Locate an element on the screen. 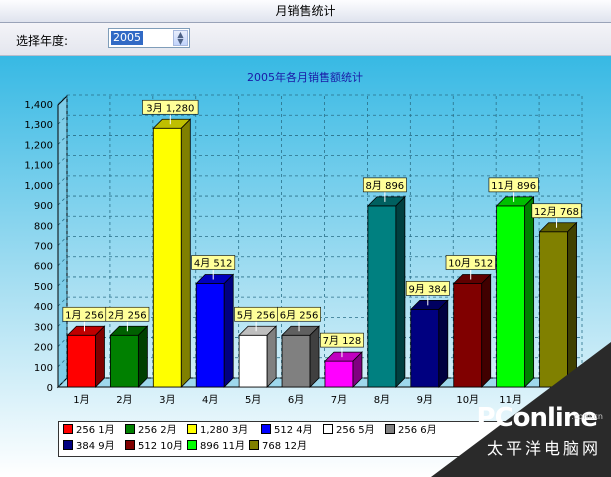 This screenshot has width=611, height=477. data-label: 1月 256 is located at coordinates (84, 315).